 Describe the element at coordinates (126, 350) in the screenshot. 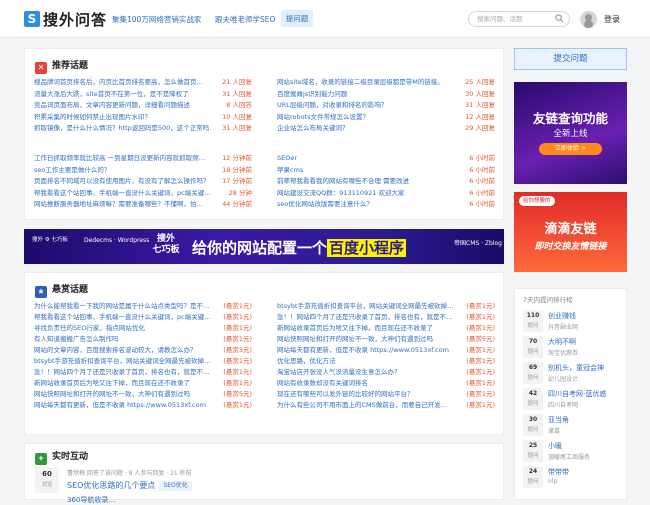

I see `question-link: 网站的文章内容，百度搜索排名波动较大，请教怎么办？` at that location.